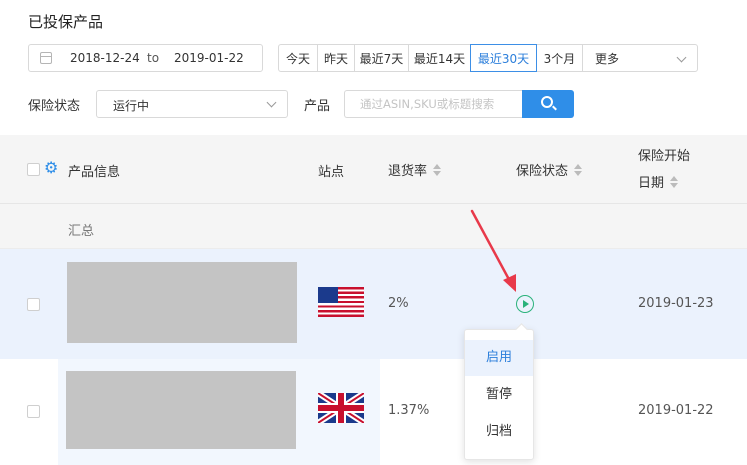 The height and width of the screenshot is (465, 747). Describe the element at coordinates (54, 106) in the screenshot. I see `status-filter-label: 保险状态` at that location.